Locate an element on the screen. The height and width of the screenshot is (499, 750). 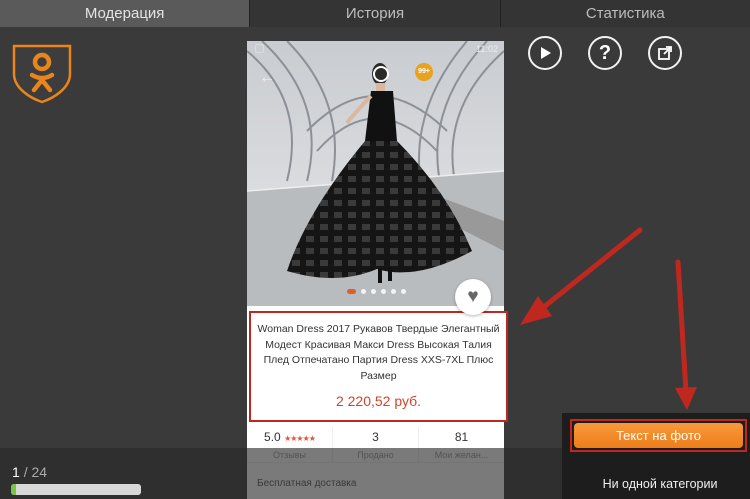
delivery-info: Бесплатная доставка is located at coordinates (307, 483).